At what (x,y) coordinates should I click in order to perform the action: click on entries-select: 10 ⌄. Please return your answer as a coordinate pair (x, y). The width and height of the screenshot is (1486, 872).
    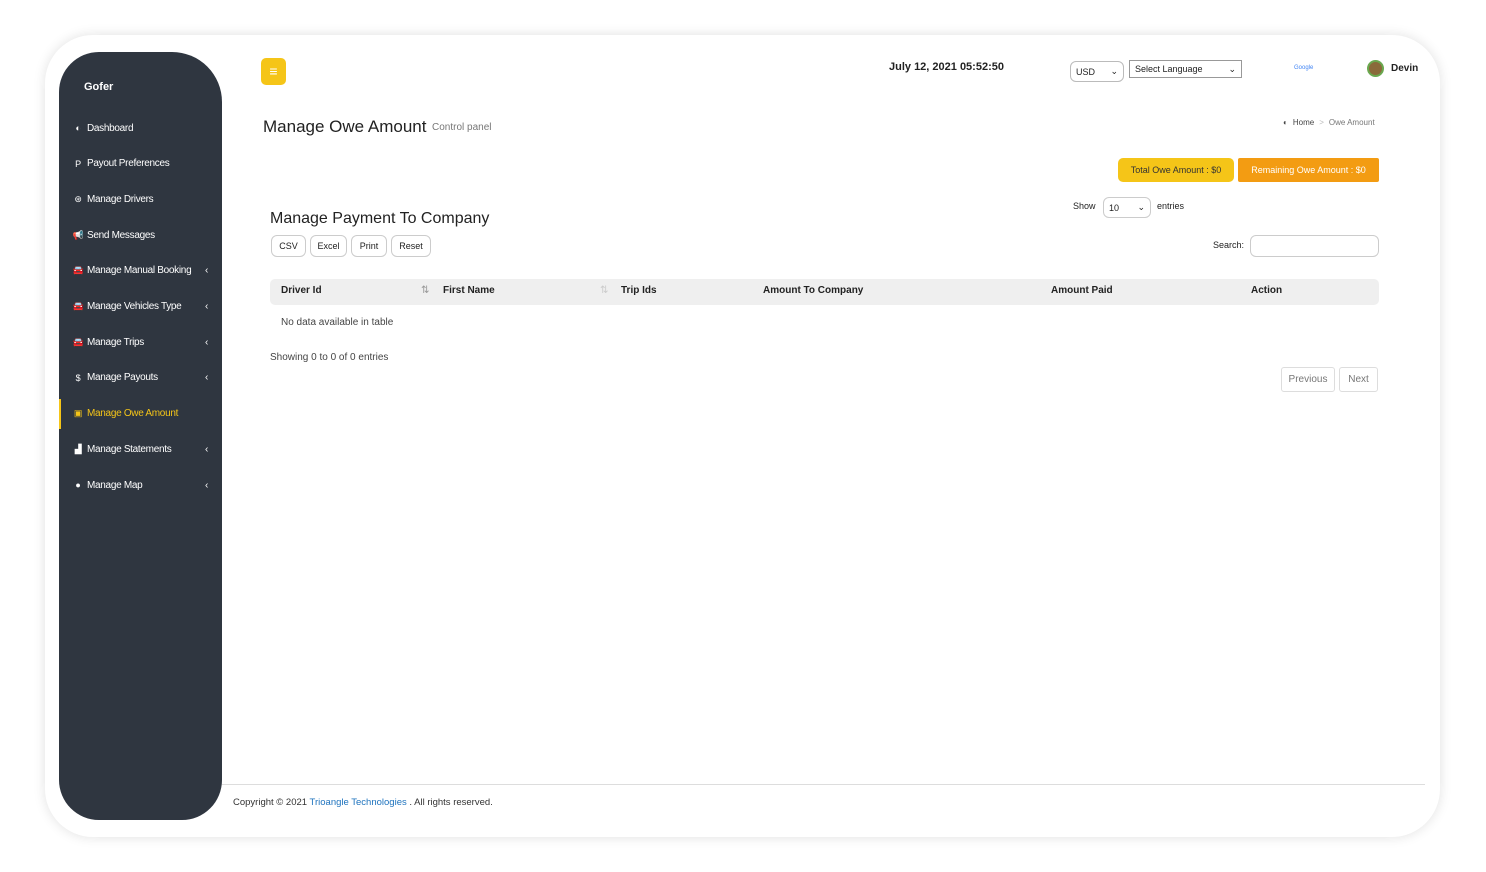
    Looking at the image, I should click on (1127, 207).